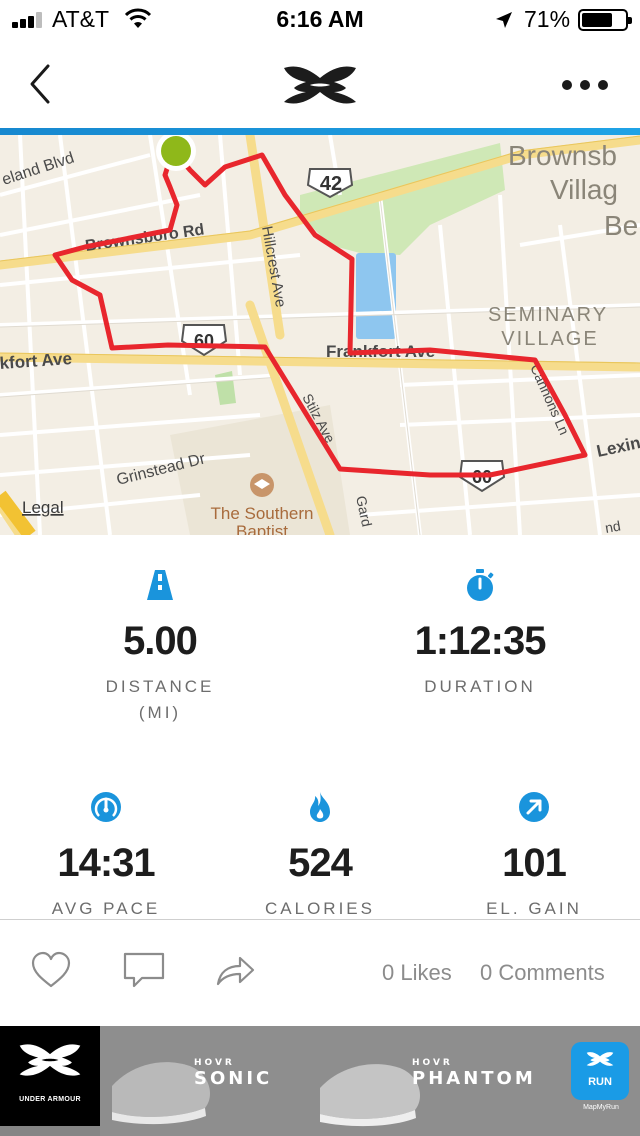 The image size is (640, 1136). Describe the element at coordinates (584, 189) in the screenshot. I see `label-brownsboro-village-2: Villag` at that location.